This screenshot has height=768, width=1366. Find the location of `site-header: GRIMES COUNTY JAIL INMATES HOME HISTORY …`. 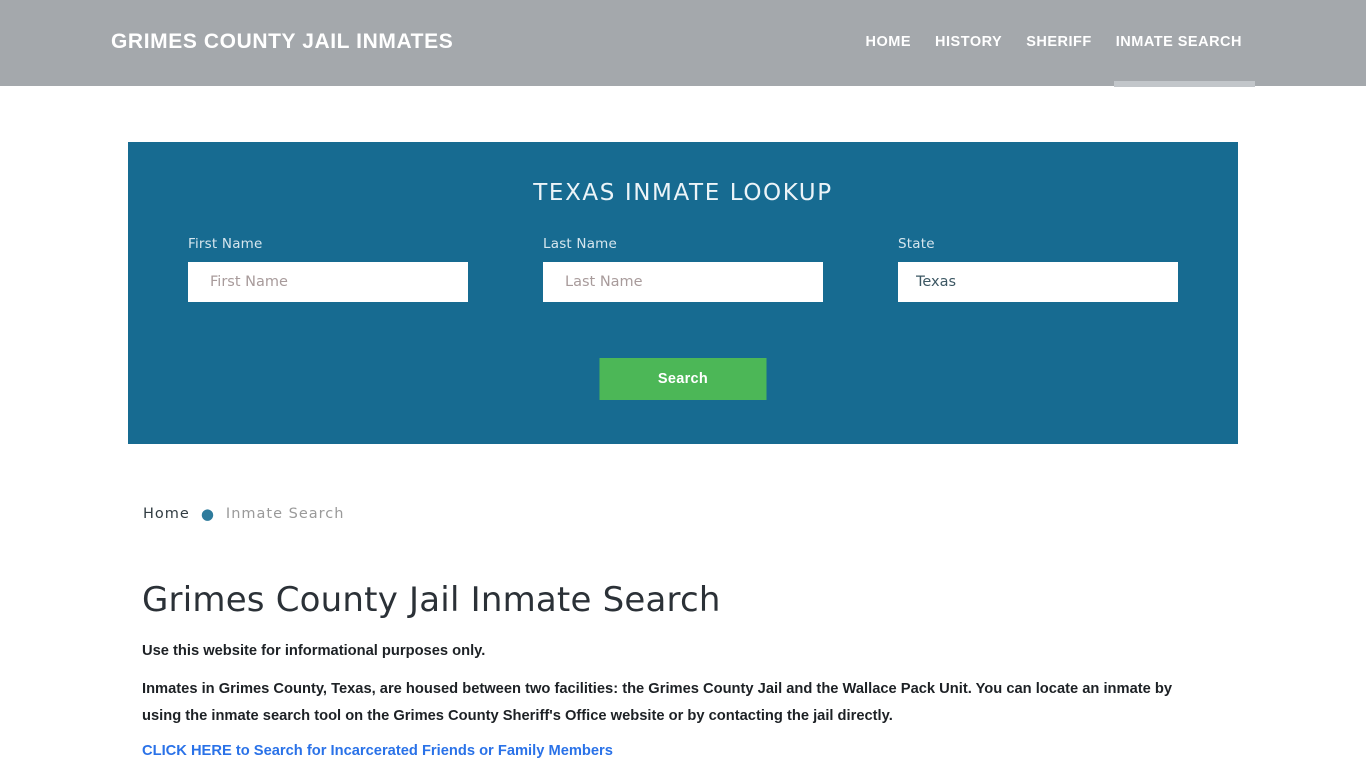

site-header: GRIMES COUNTY JAIL INMATES HOME HISTORY … is located at coordinates (683, 43).